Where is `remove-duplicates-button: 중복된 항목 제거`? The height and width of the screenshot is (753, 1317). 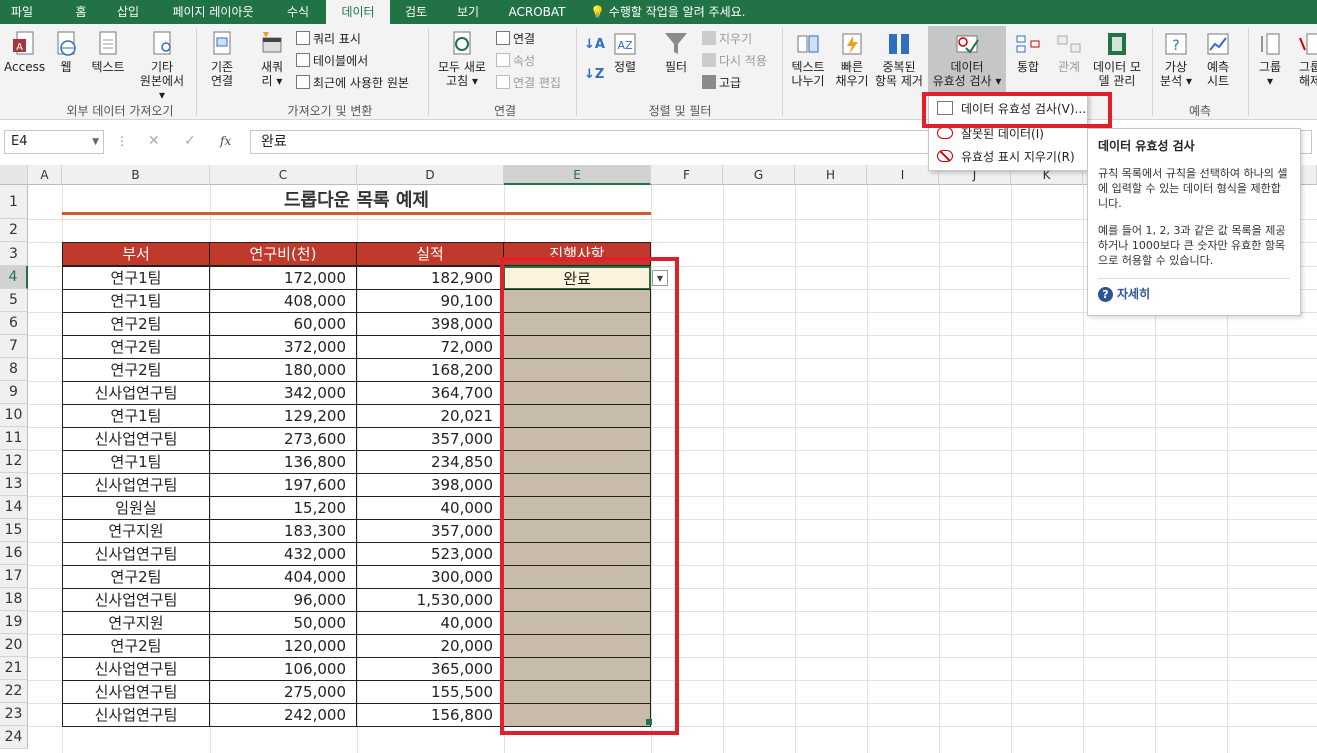
remove-duplicates-button: 중복된 항목 제거 is located at coordinates (899, 59).